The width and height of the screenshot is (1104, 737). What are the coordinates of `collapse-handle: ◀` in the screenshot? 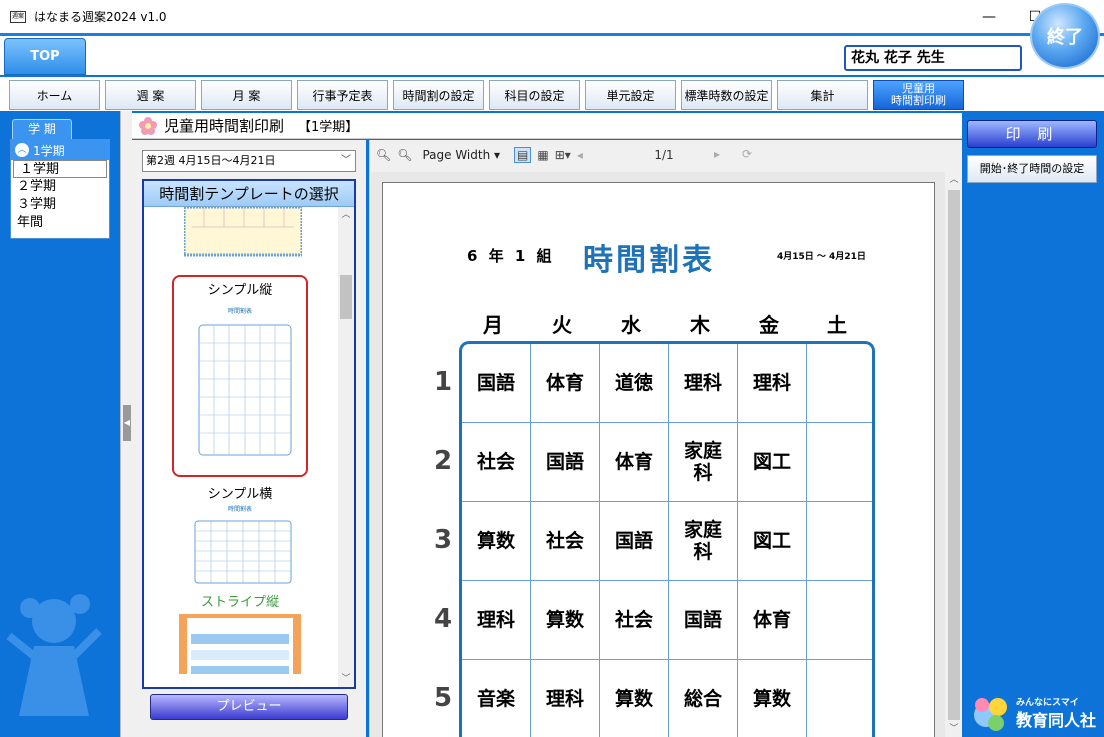 It's located at (127, 423).